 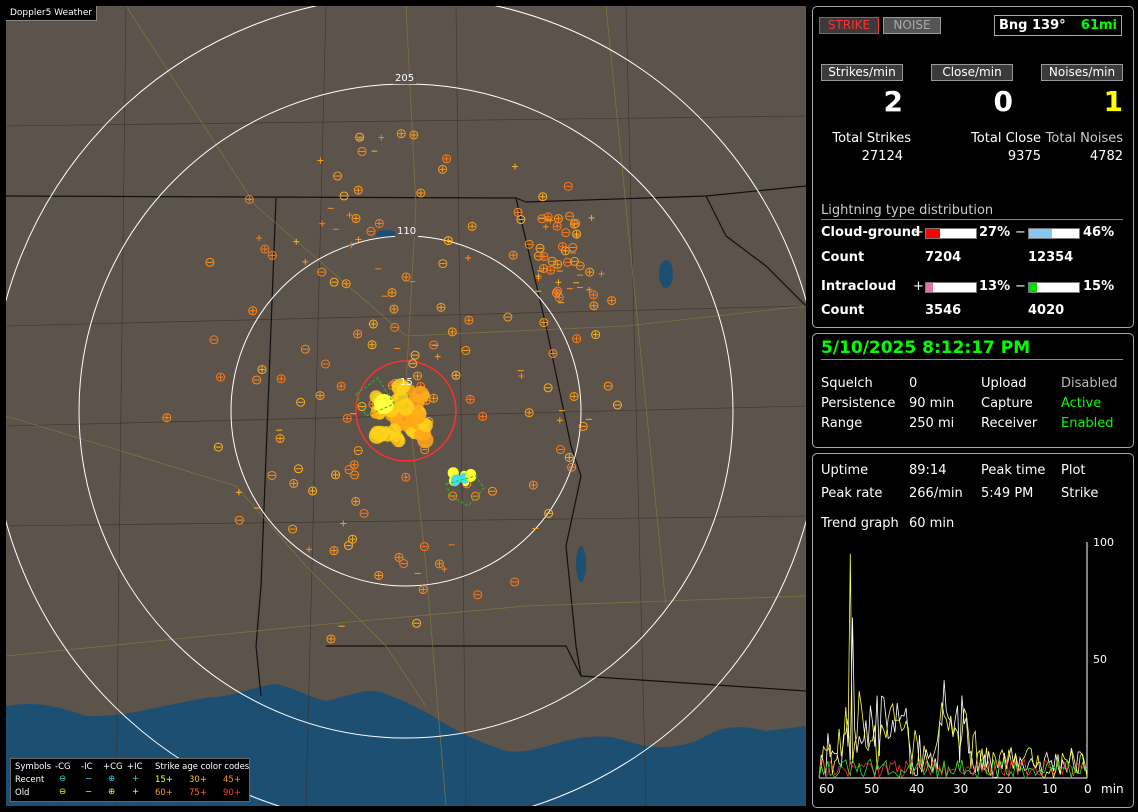 I want to click on cg-negative-sign: −, so click(x=1020, y=232).